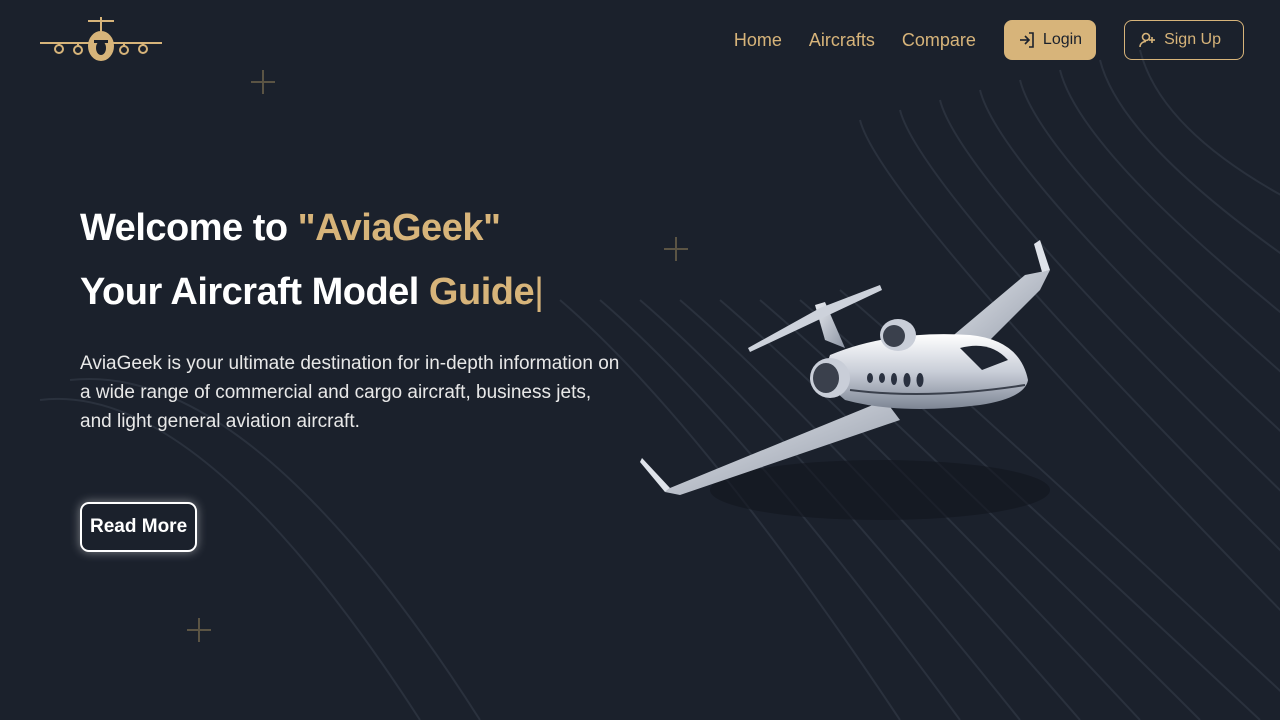 Image resolution: width=1280 pixels, height=720 pixels. What do you see at coordinates (845, 380) in the screenshot?
I see `business-jet-image` at bounding box center [845, 380].